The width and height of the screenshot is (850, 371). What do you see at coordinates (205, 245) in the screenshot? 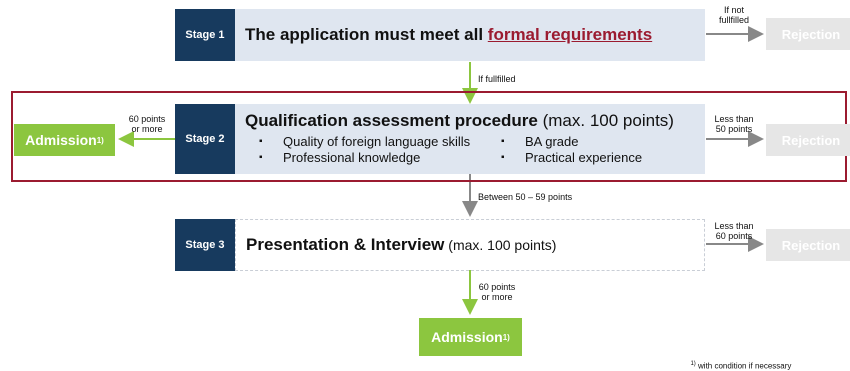
I see `stage3-label: Stage 3` at bounding box center [205, 245].